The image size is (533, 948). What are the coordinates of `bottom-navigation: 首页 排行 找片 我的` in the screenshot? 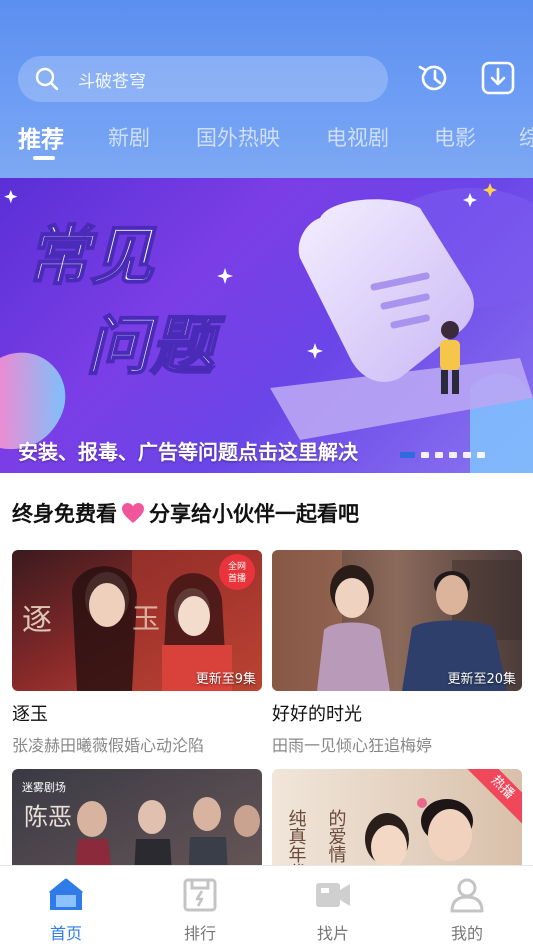 It's located at (266, 906).